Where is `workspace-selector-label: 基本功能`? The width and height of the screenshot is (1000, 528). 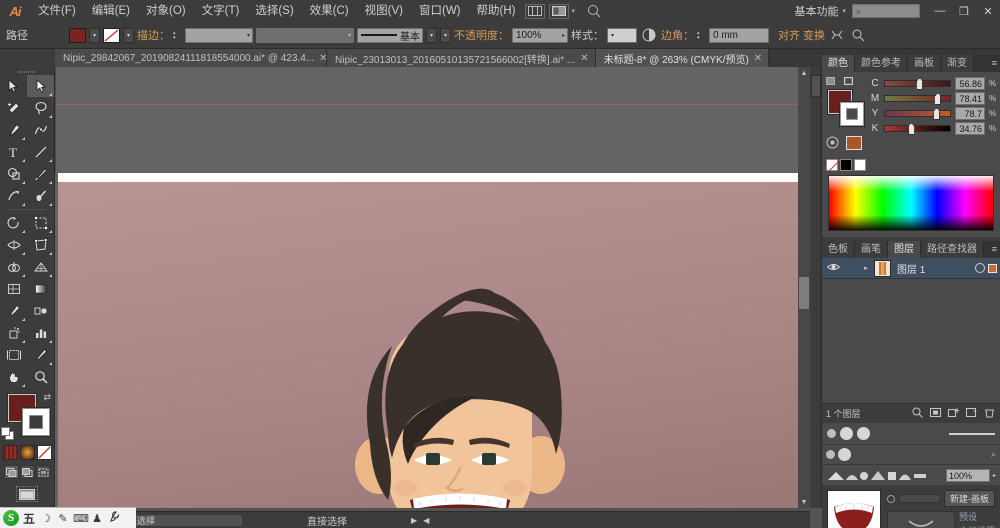
workspace-selector-label: 基本功能 is located at coordinates (816, 11).